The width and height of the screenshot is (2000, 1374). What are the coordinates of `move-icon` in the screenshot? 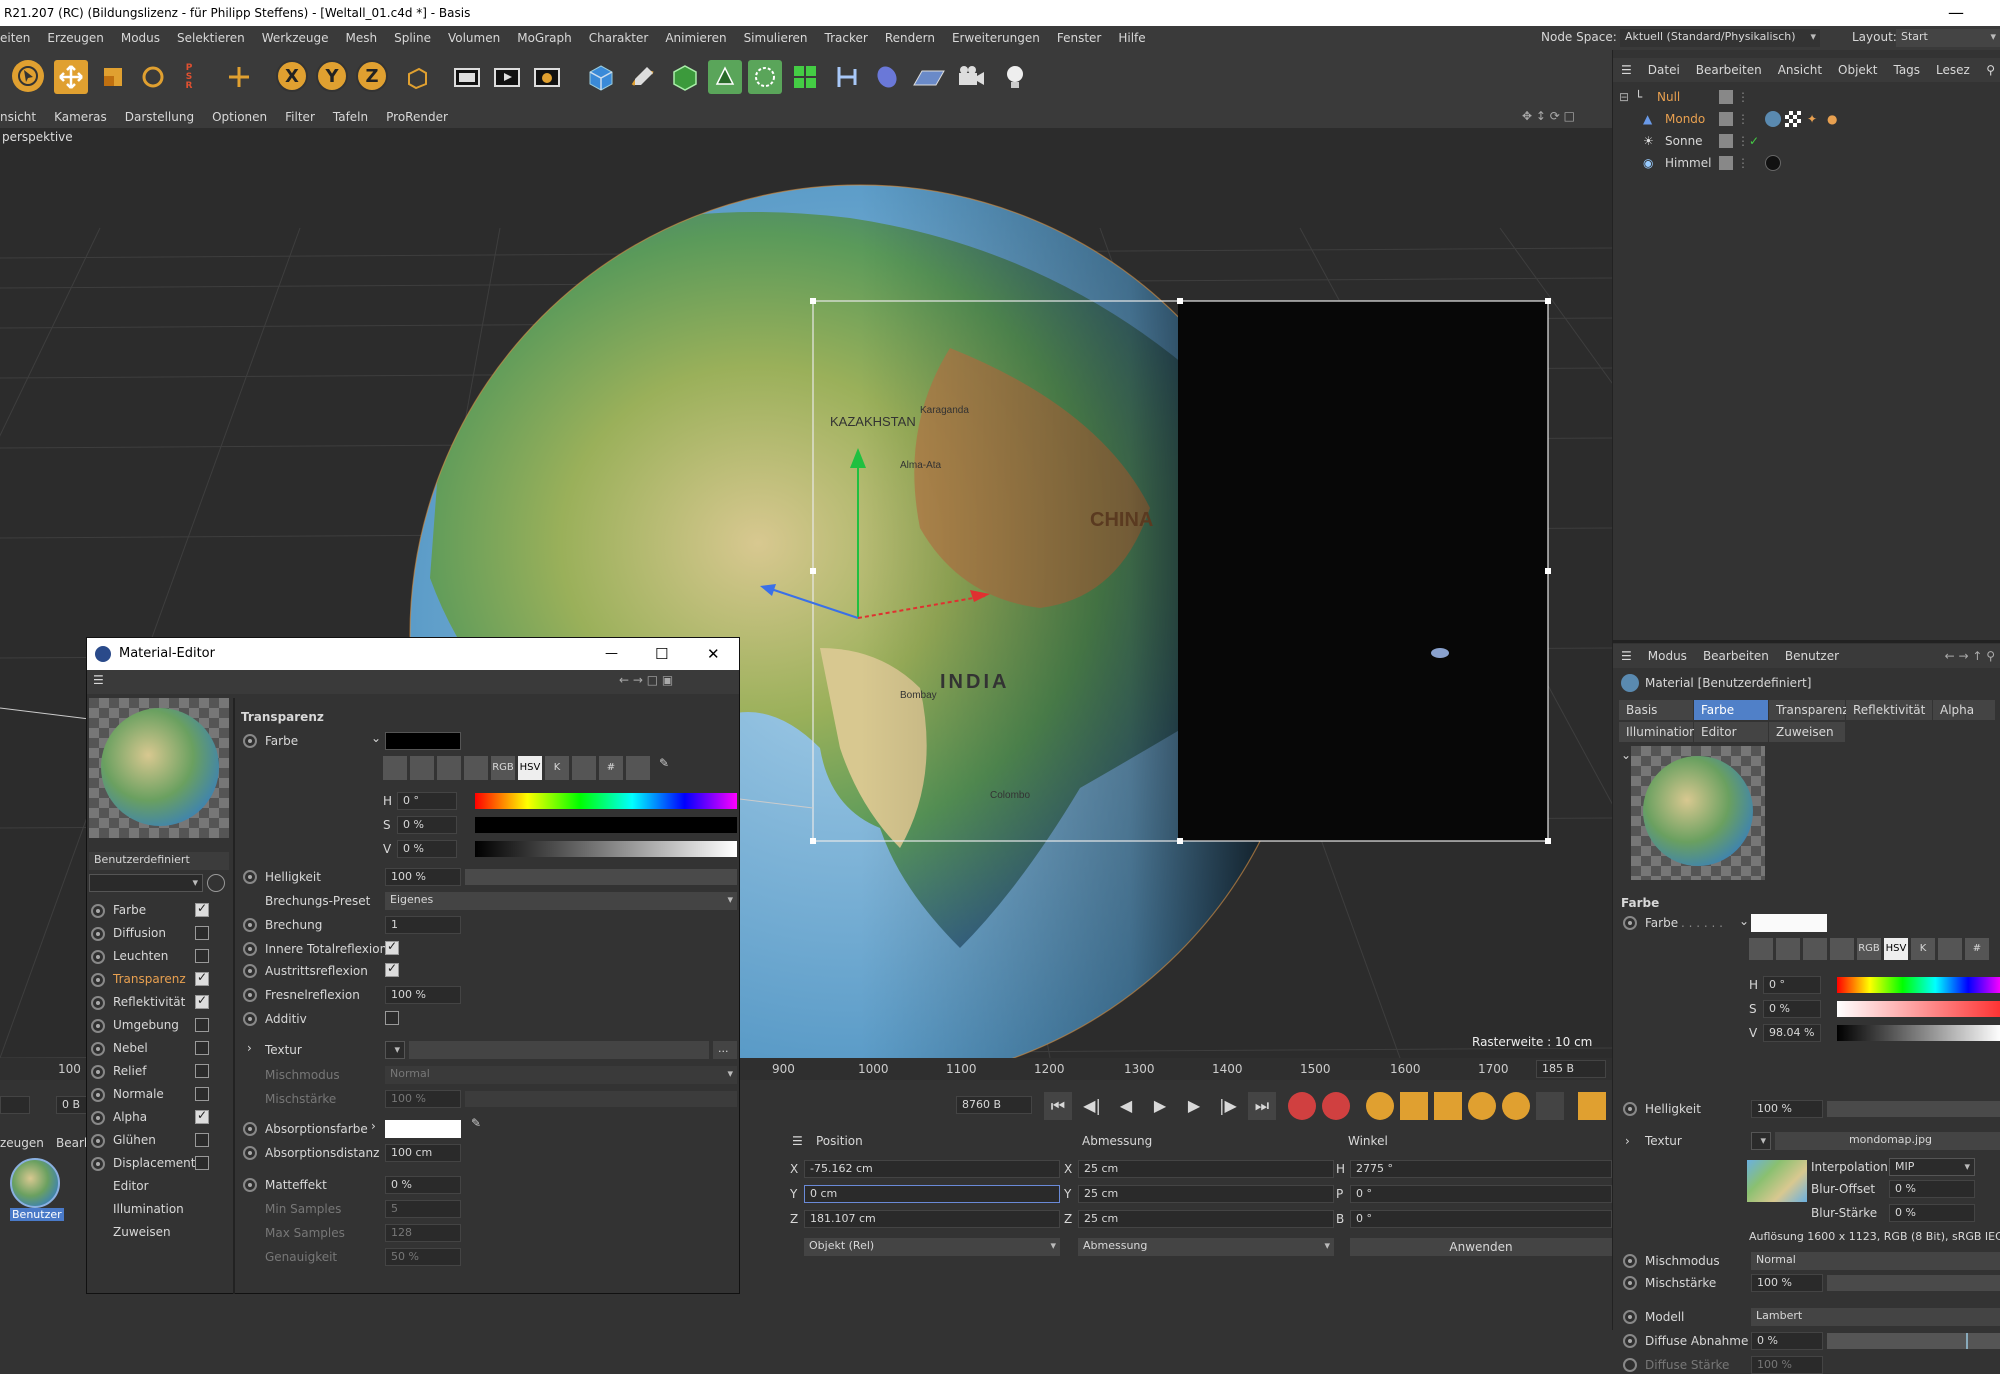 It's located at (71, 77).